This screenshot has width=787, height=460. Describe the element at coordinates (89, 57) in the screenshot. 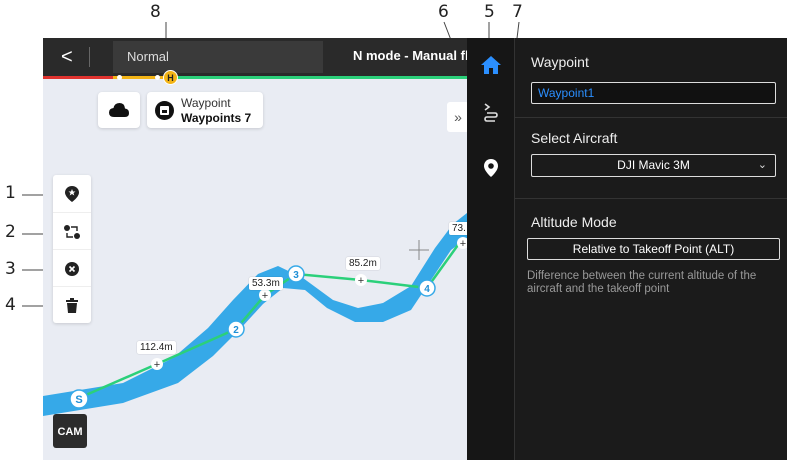

I see `topbar-divider` at that location.